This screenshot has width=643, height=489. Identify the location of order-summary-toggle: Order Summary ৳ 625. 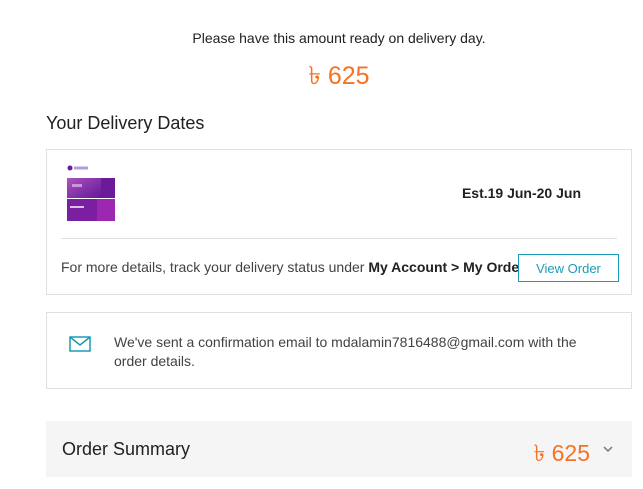
(339, 449).